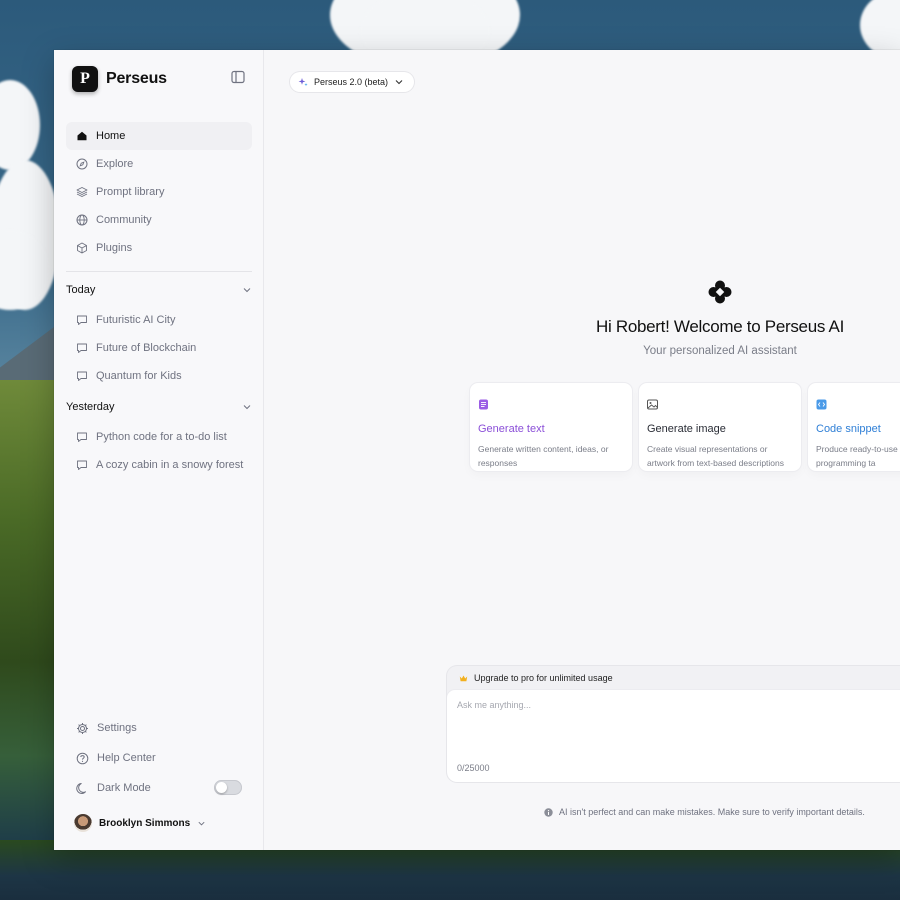 The height and width of the screenshot is (900, 900). I want to click on history-item: Python code for a to-do list, so click(159, 437).